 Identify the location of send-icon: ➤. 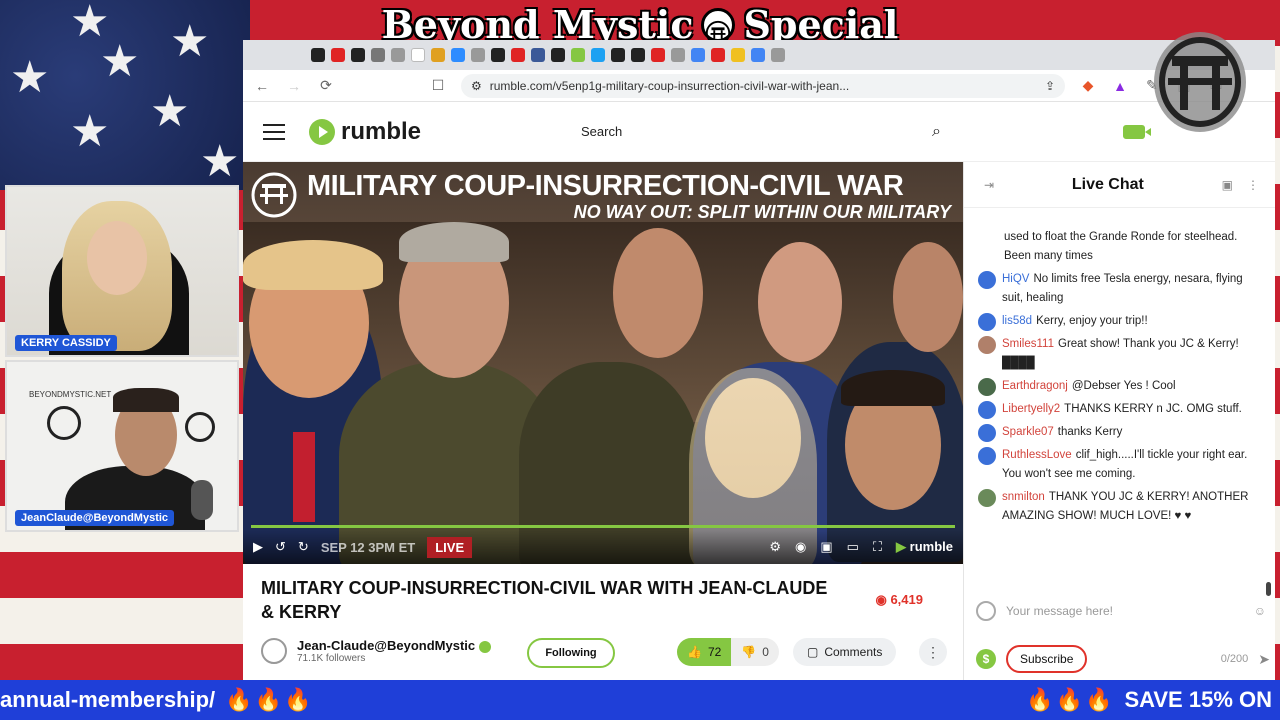
(1264, 659).